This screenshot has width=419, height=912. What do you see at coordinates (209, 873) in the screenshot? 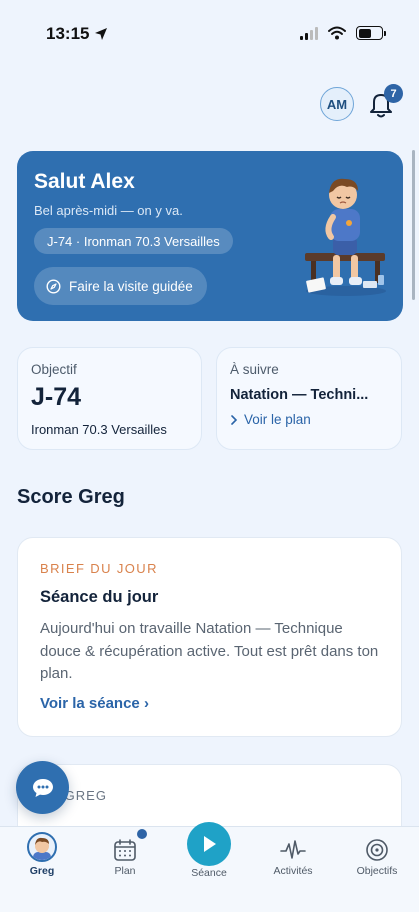
I see `tab-seance-label: Séance` at bounding box center [209, 873].